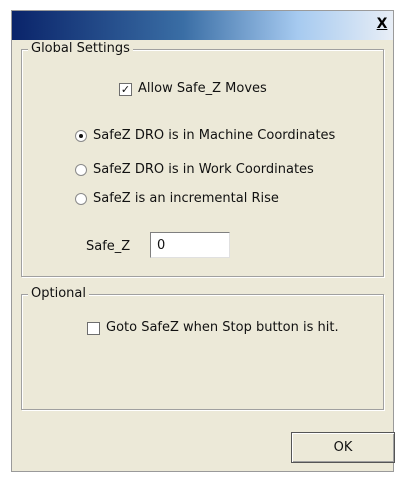 This screenshot has width=404, height=477. I want to click on allow-safe-z-checkbox: ✓, so click(125, 89).